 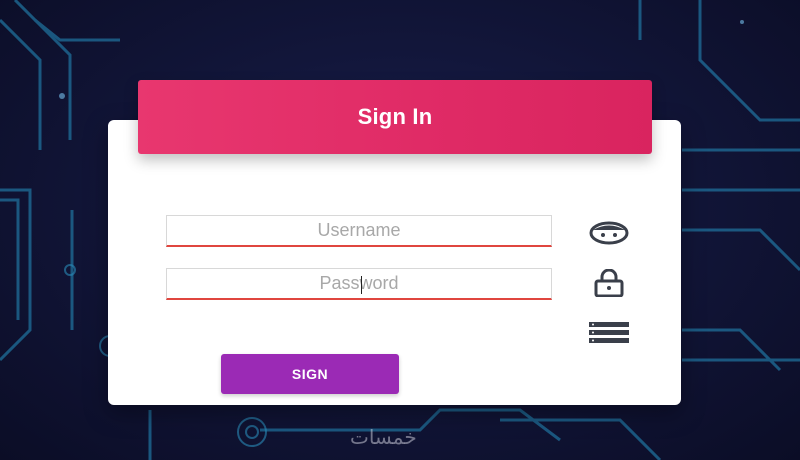 I want to click on password-field-wrapper, so click(x=359, y=284).